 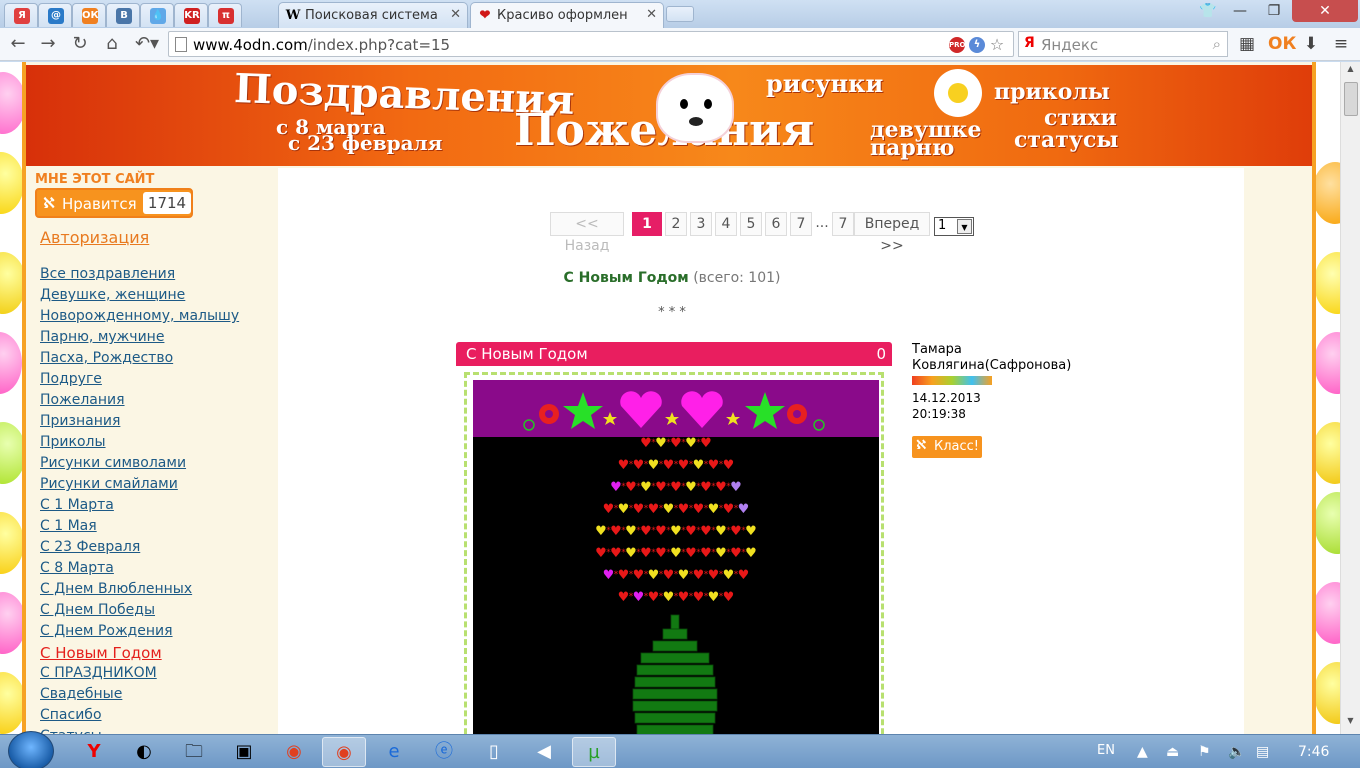 What do you see at coordinates (80, 44) in the screenshot?
I see `reload-button: ↻` at bounding box center [80, 44].